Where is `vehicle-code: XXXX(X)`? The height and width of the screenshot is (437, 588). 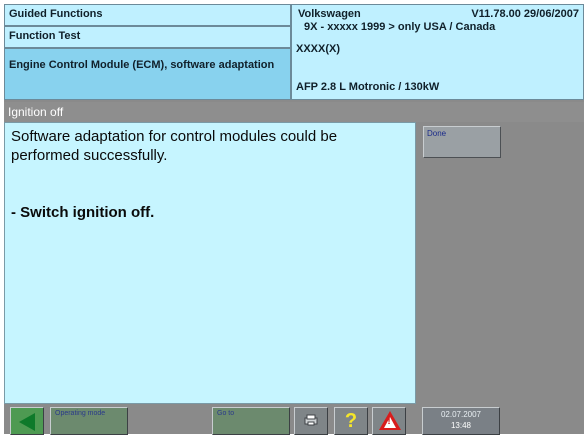 vehicle-code: XXXX(X) is located at coordinates (318, 49).